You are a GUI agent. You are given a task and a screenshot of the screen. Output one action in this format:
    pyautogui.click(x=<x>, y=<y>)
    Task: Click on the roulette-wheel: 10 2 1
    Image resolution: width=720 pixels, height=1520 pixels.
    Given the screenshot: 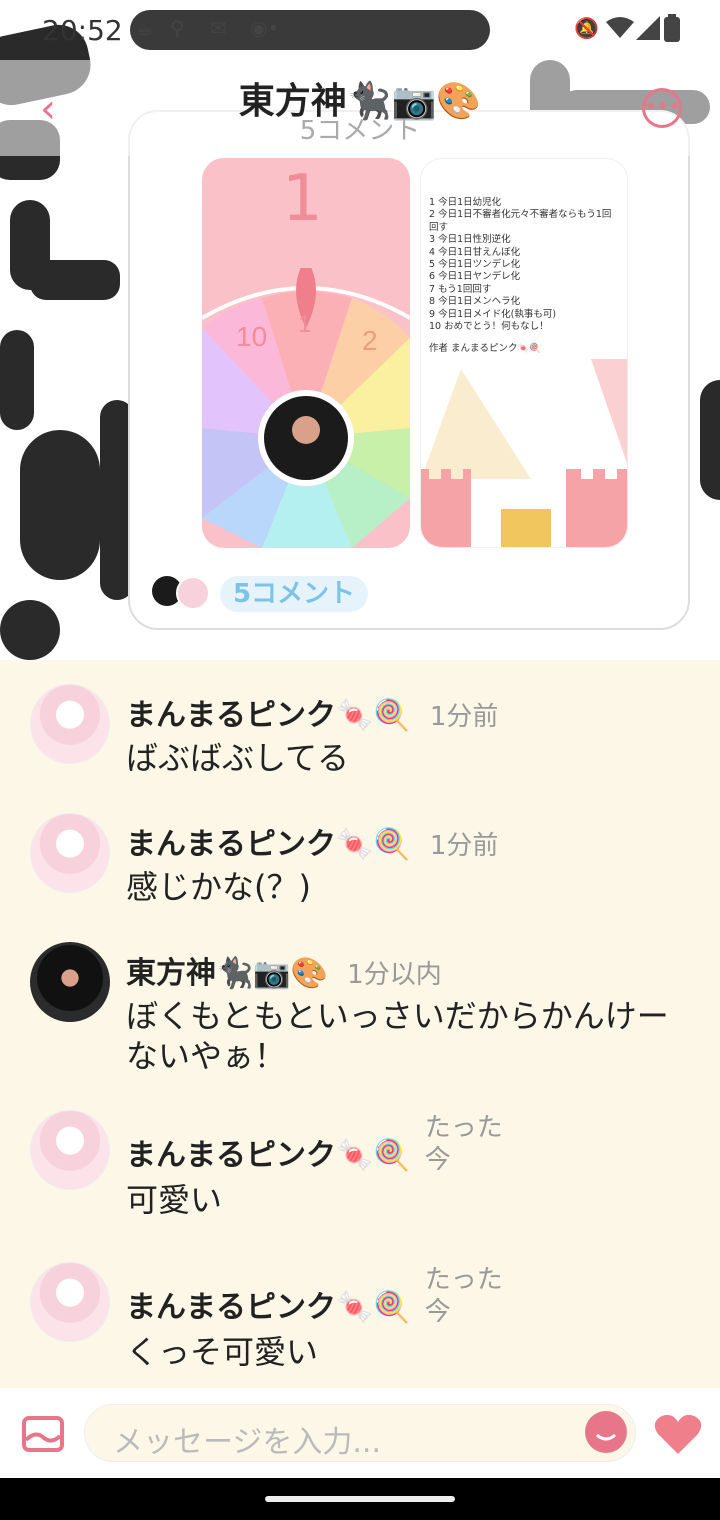 What is the action you would take?
    pyautogui.click(x=306, y=408)
    